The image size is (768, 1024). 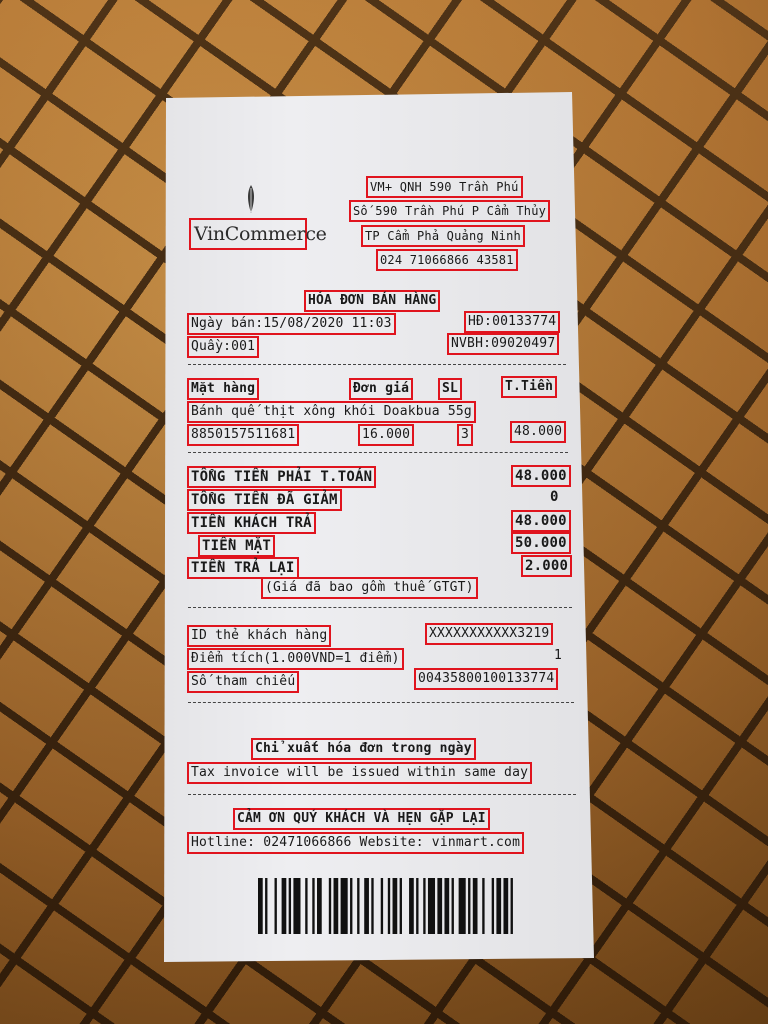 I want to click on invoice-note-vi: Chỉ xuất hóa đơn trong ngày, so click(x=363, y=749).